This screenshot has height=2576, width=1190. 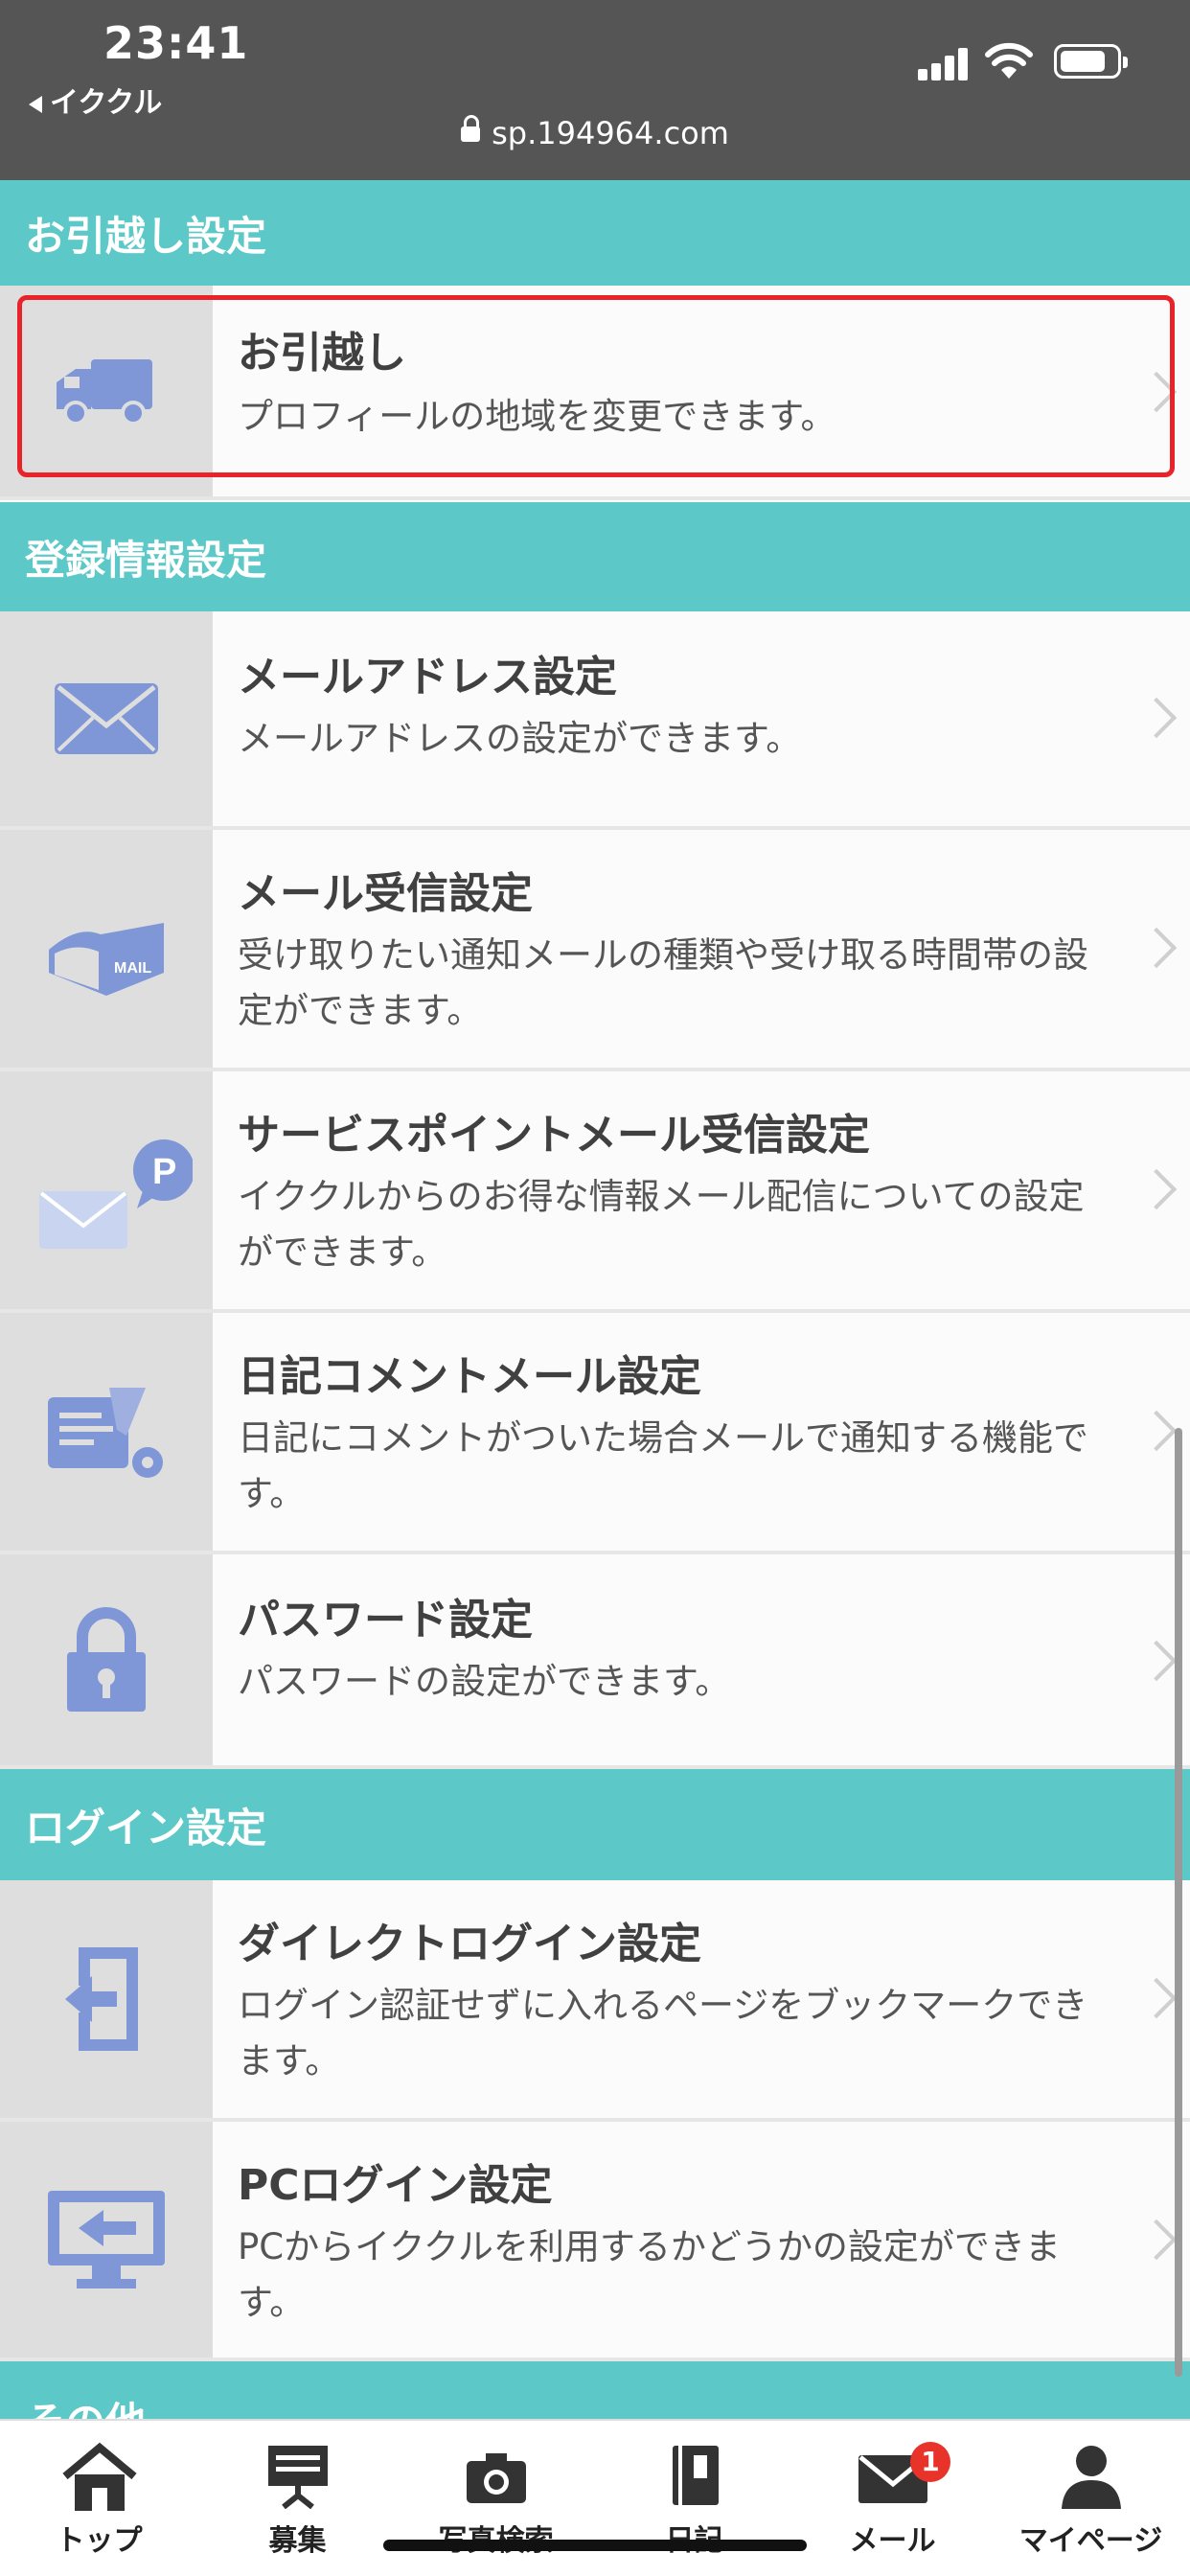 I want to click on row-description: メールアドレスの設定ができます。, so click(x=520, y=738).